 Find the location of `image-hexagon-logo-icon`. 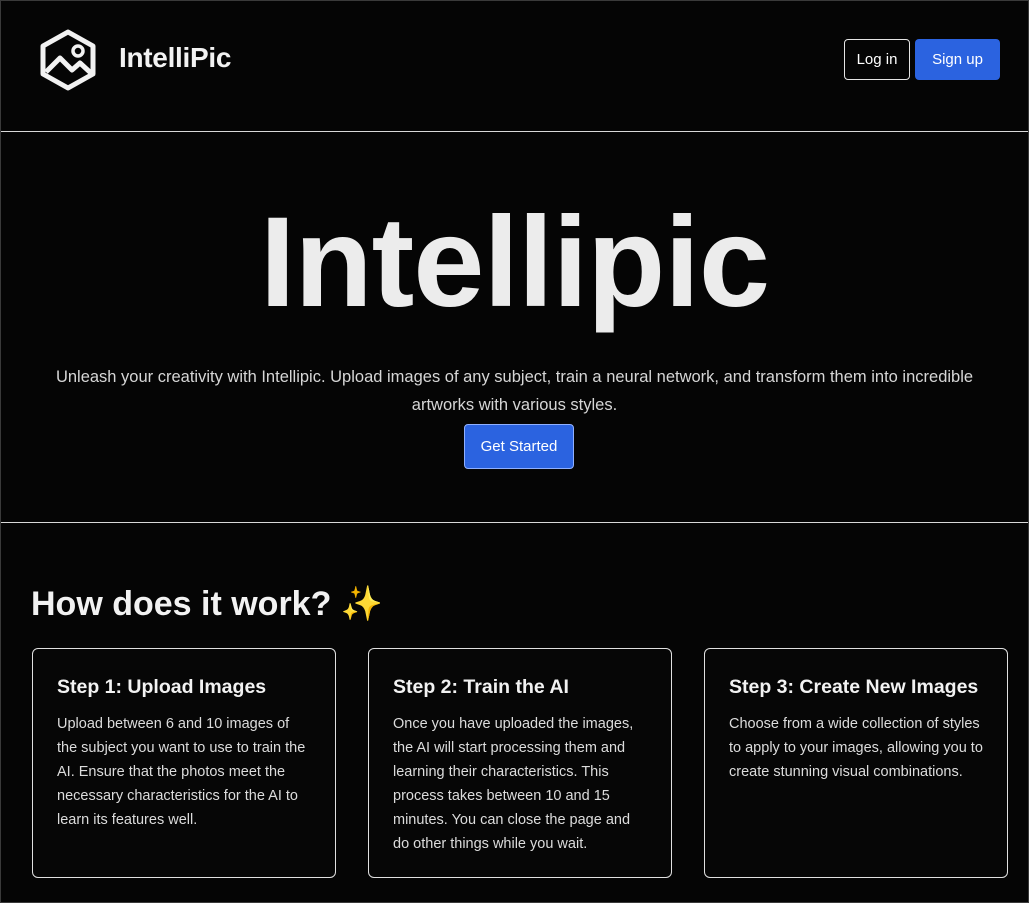

image-hexagon-logo-icon is located at coordinates (68, 60).